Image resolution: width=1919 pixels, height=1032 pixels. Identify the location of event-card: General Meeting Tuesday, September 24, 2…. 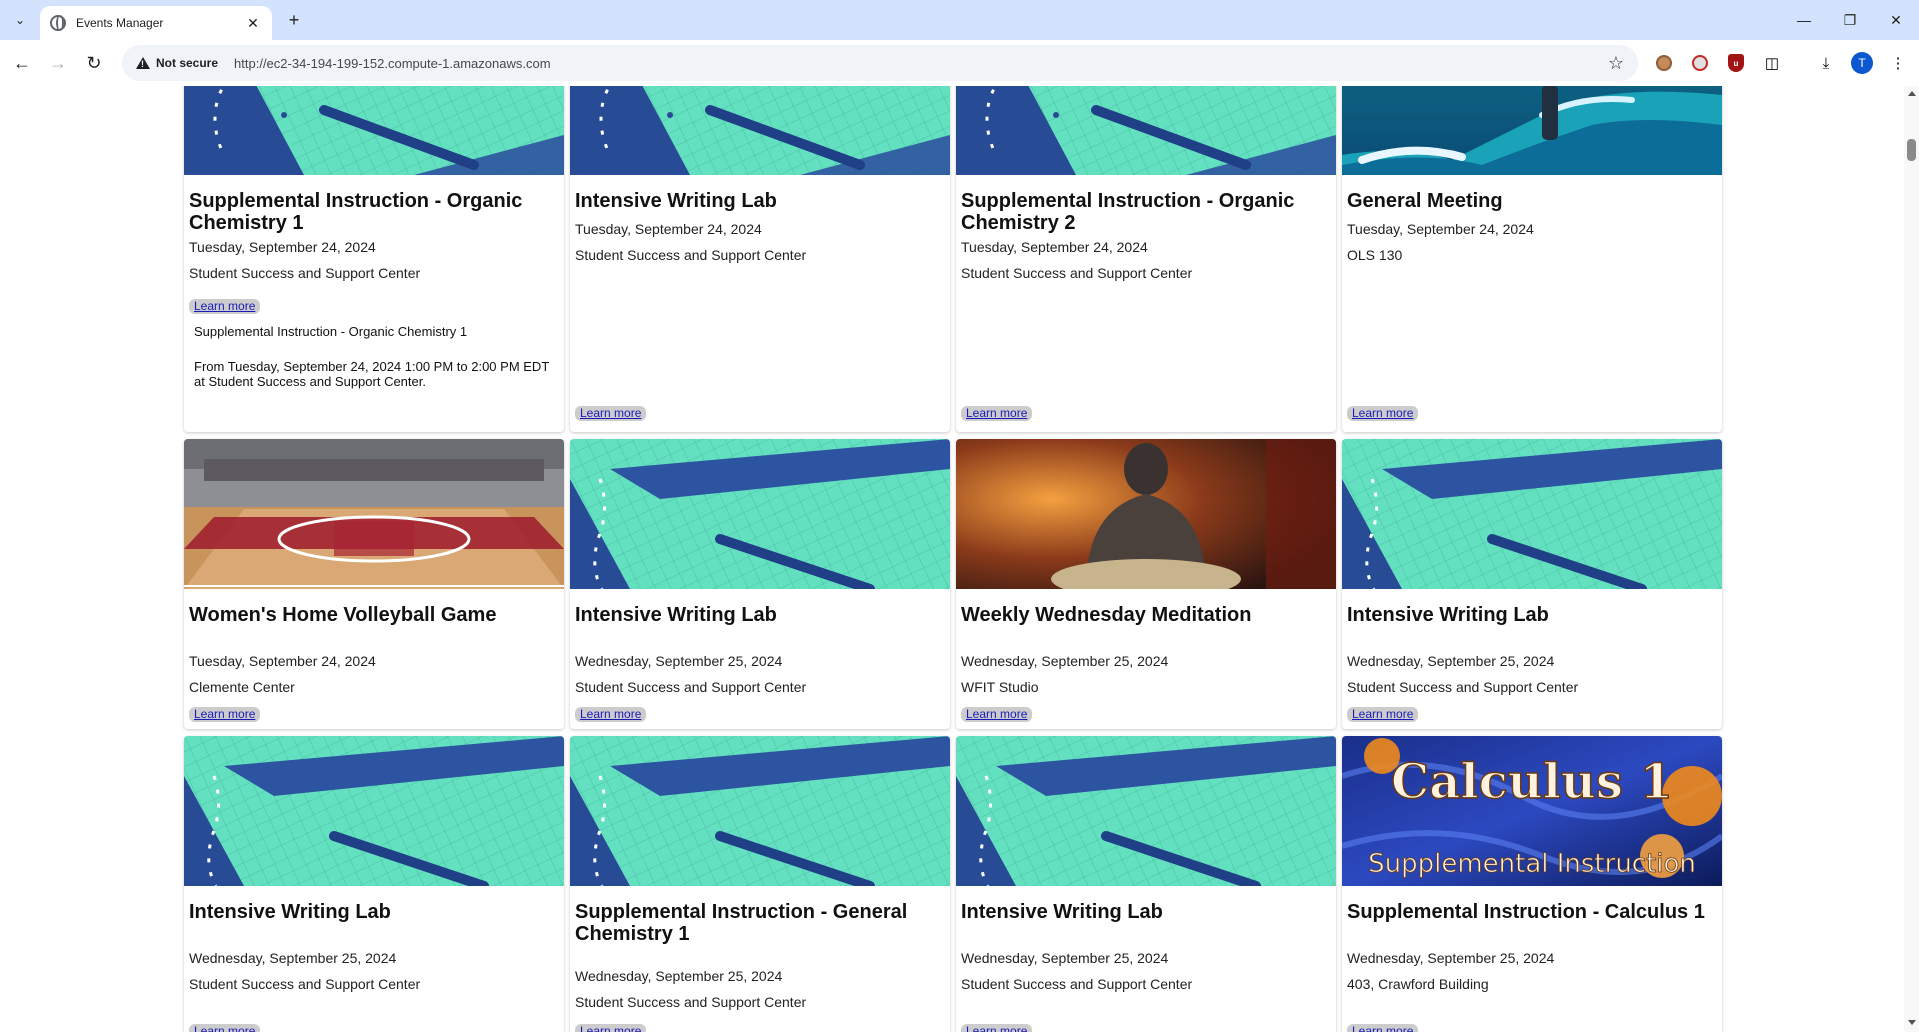
(1532, 259).